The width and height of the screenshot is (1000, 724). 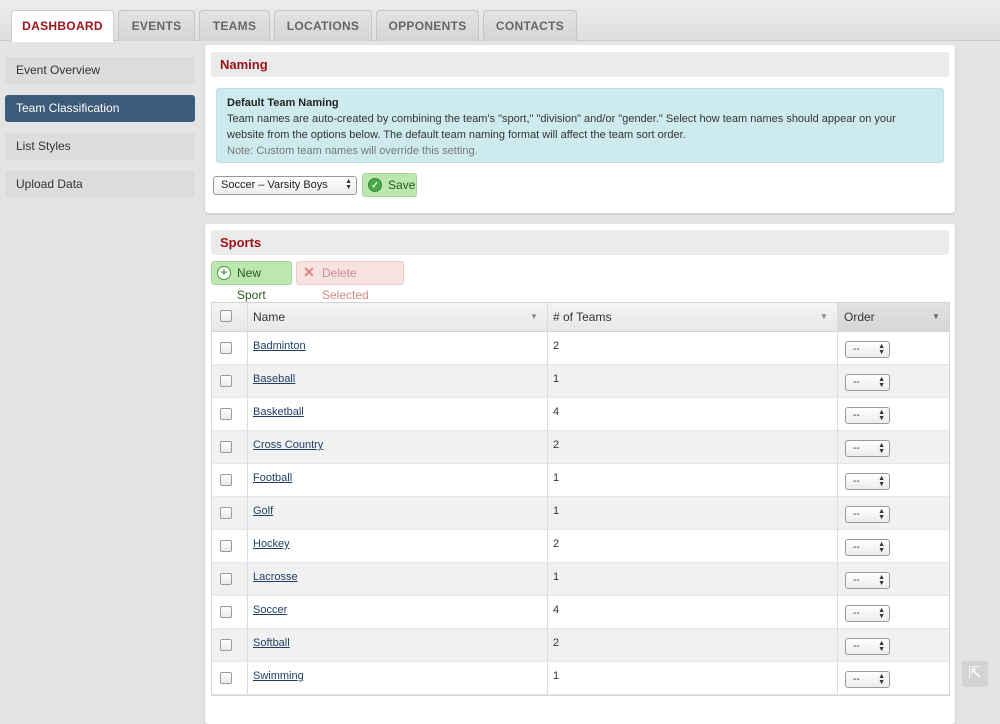 I want to click on save-button: ✓ Save, so click(x=389, y=185).